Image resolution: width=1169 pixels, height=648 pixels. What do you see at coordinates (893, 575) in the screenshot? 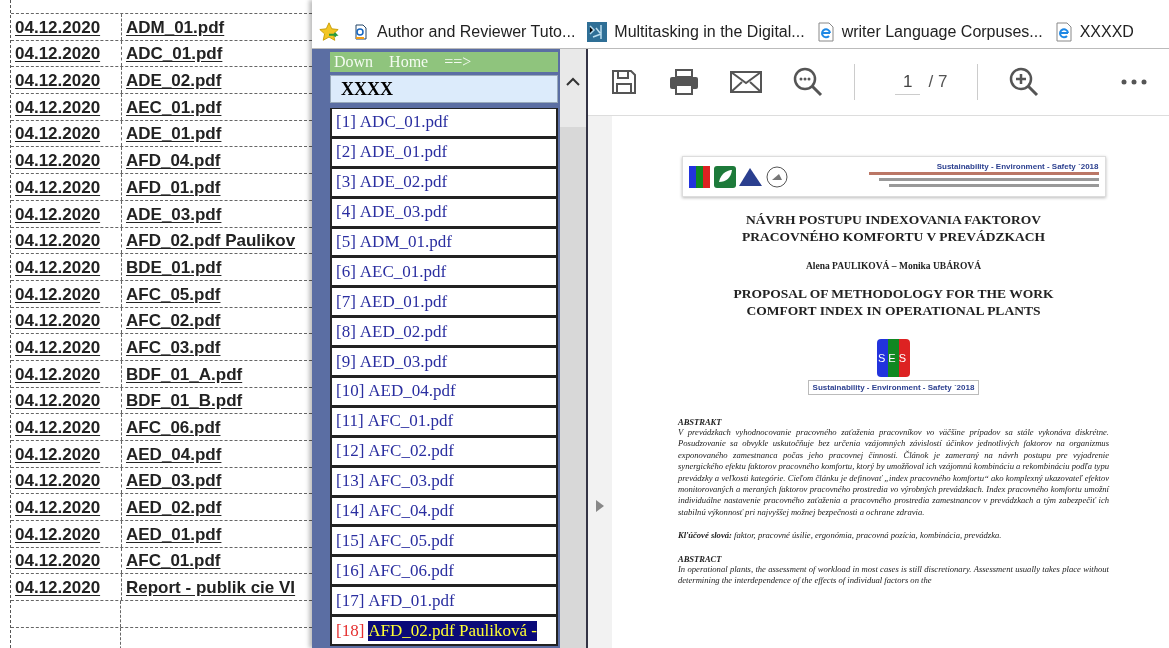
I see `abstract-paragraph: In operational plants, the assessment of workload in most cases is still discretionary. Assessment usually takes place without determining the interdependence of the effects of individual factors on the` at bounding box center [893, 575].